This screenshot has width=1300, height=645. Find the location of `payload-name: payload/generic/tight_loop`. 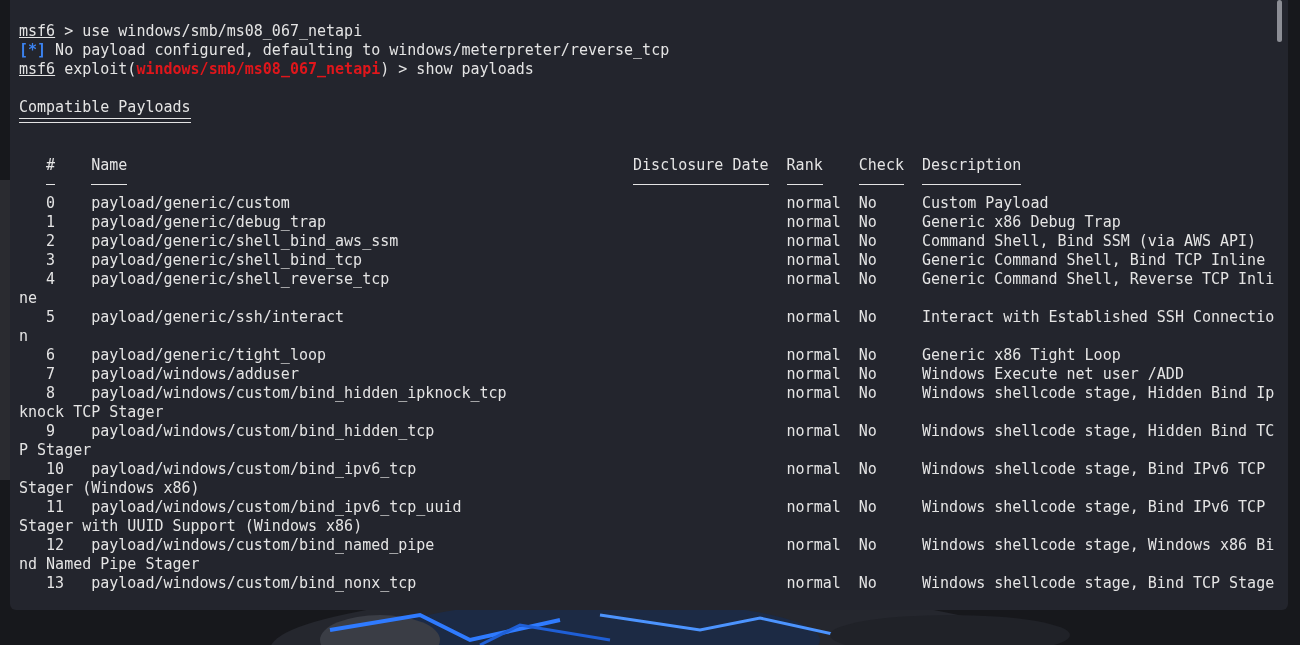

payload-name: payload/generic/tight_loop is located at coordinates (209, 355).